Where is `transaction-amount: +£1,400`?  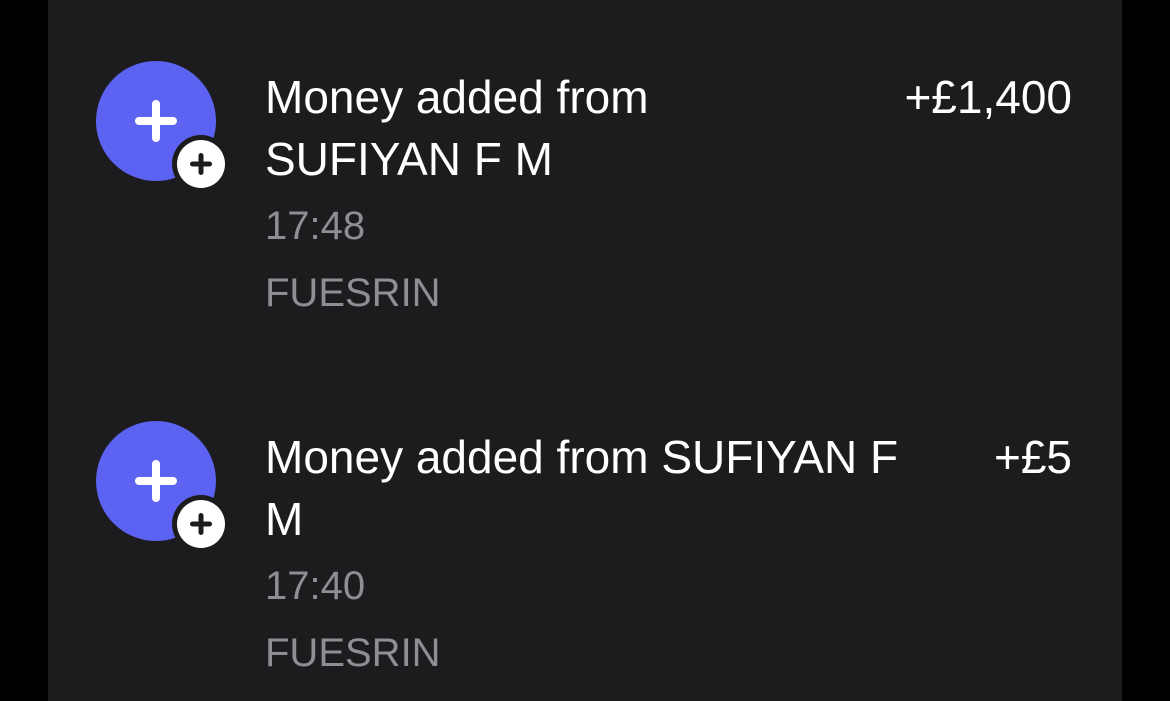
transaction-amount: +£1,400 is located at coordinates (988, 97).